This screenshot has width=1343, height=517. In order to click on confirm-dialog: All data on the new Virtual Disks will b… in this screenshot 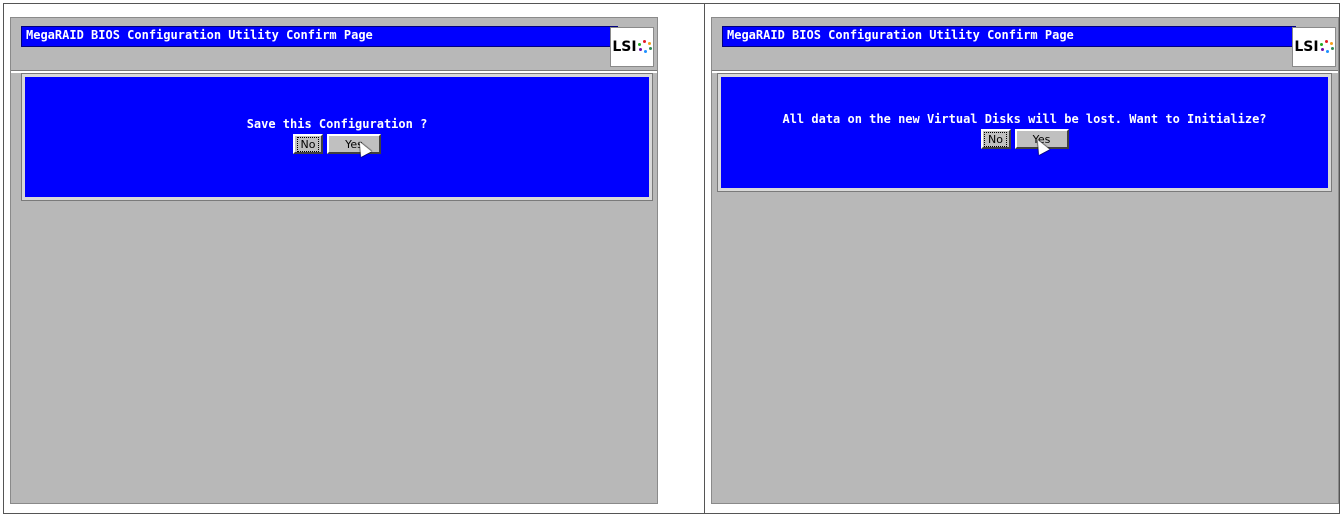, I will do `click(1024, 132)`.